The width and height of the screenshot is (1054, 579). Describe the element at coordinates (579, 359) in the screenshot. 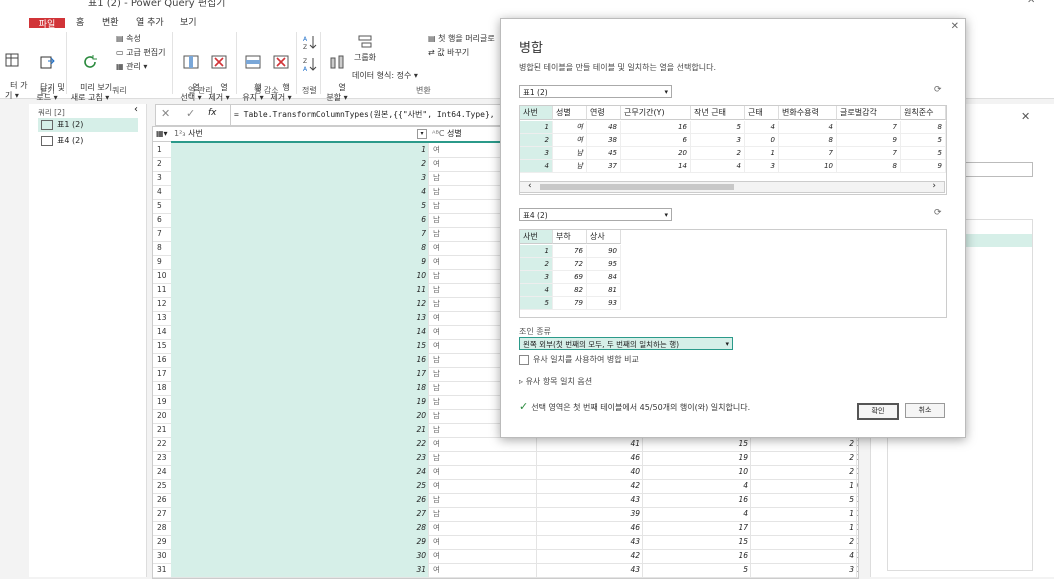

I see `fuzzy-match-checkbox: 유사 일치를 사용하여 병합 비교` at that location.